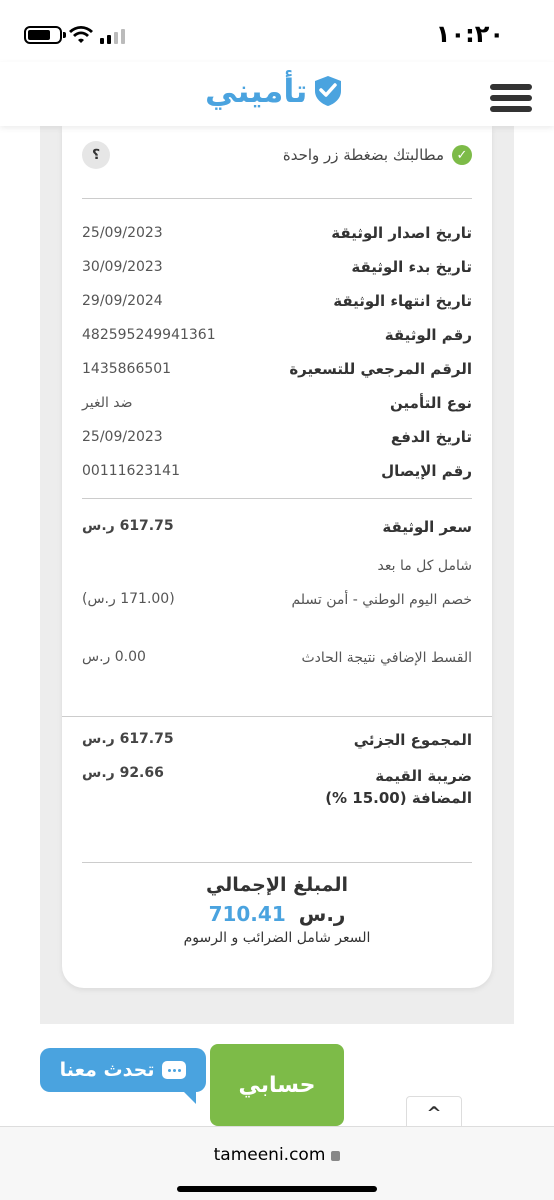 Image resolution: width=554 pixels, height=1200 pixels. What do you see at coordinates (511, 98) in the screenshot?
I see `menu-icon` at bounding box center [511, 98].